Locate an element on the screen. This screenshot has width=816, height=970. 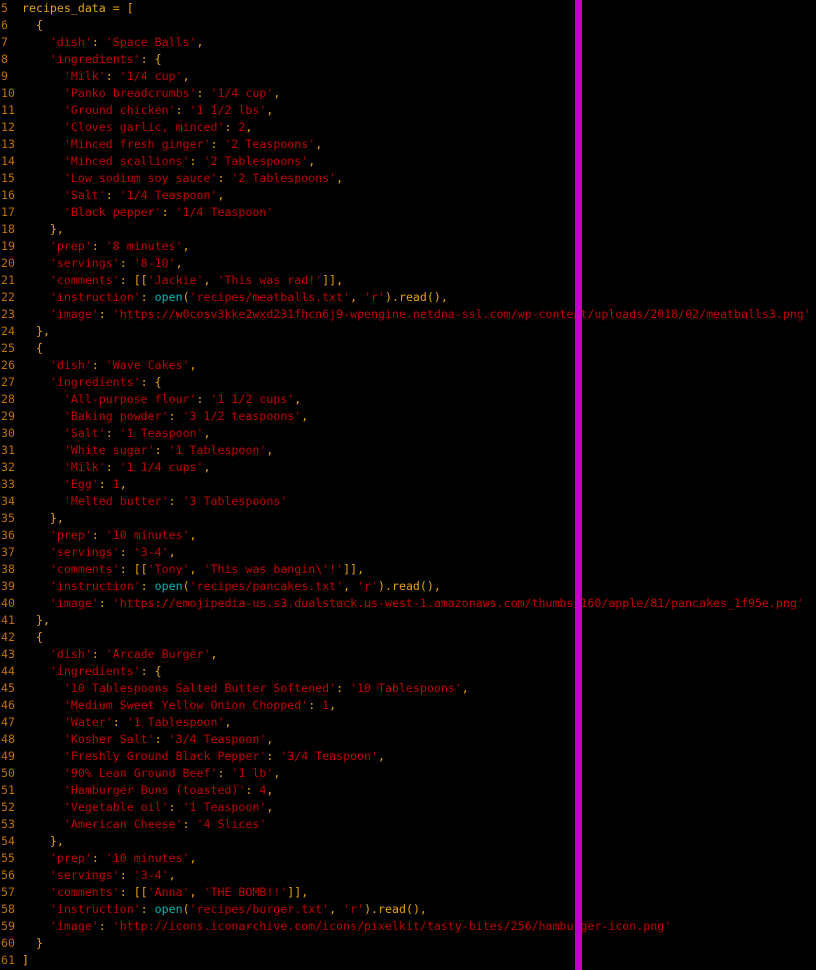
code-line: 37 'servings': '3-4', is located at coordinates (408, 552).